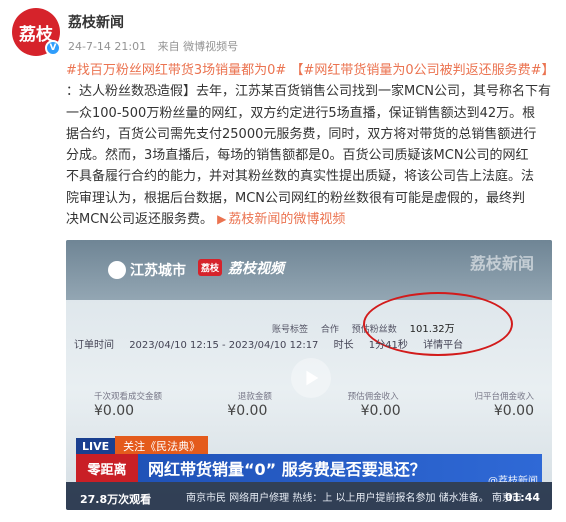 The image size is (566, 522). I want to click on post-line-1: #找百万粉丝网红带货3场销量都为0# 【#网红带货销量为0公司被判返还服务费#】, so click(312, 70).